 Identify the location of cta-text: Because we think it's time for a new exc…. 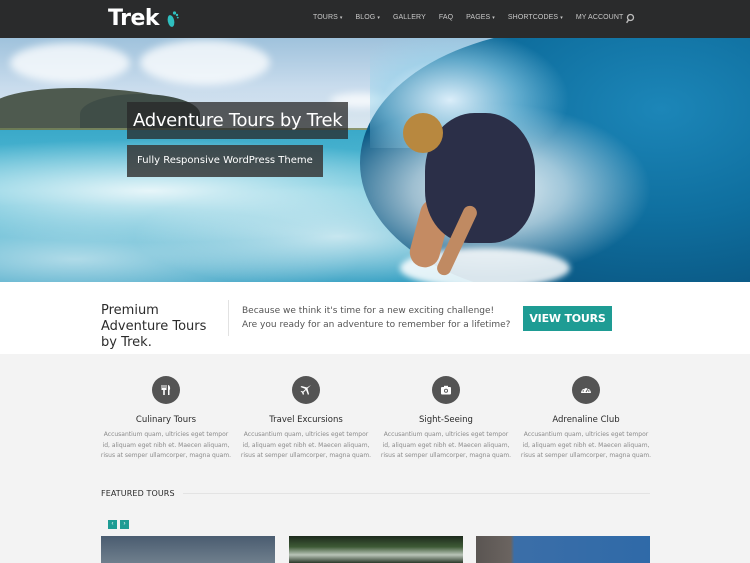
(376, 318).